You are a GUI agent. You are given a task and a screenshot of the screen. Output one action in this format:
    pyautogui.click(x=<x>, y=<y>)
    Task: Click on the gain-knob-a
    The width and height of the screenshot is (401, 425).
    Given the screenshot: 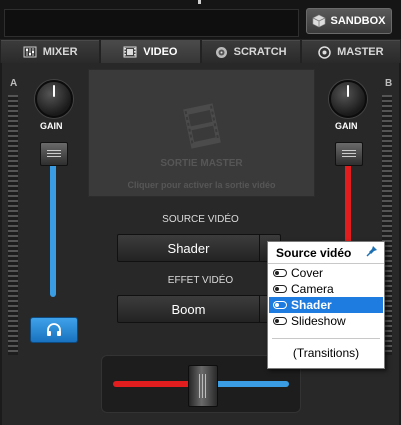 What is the action you would take?
    pyautogui.click(x=54, y=99)
    